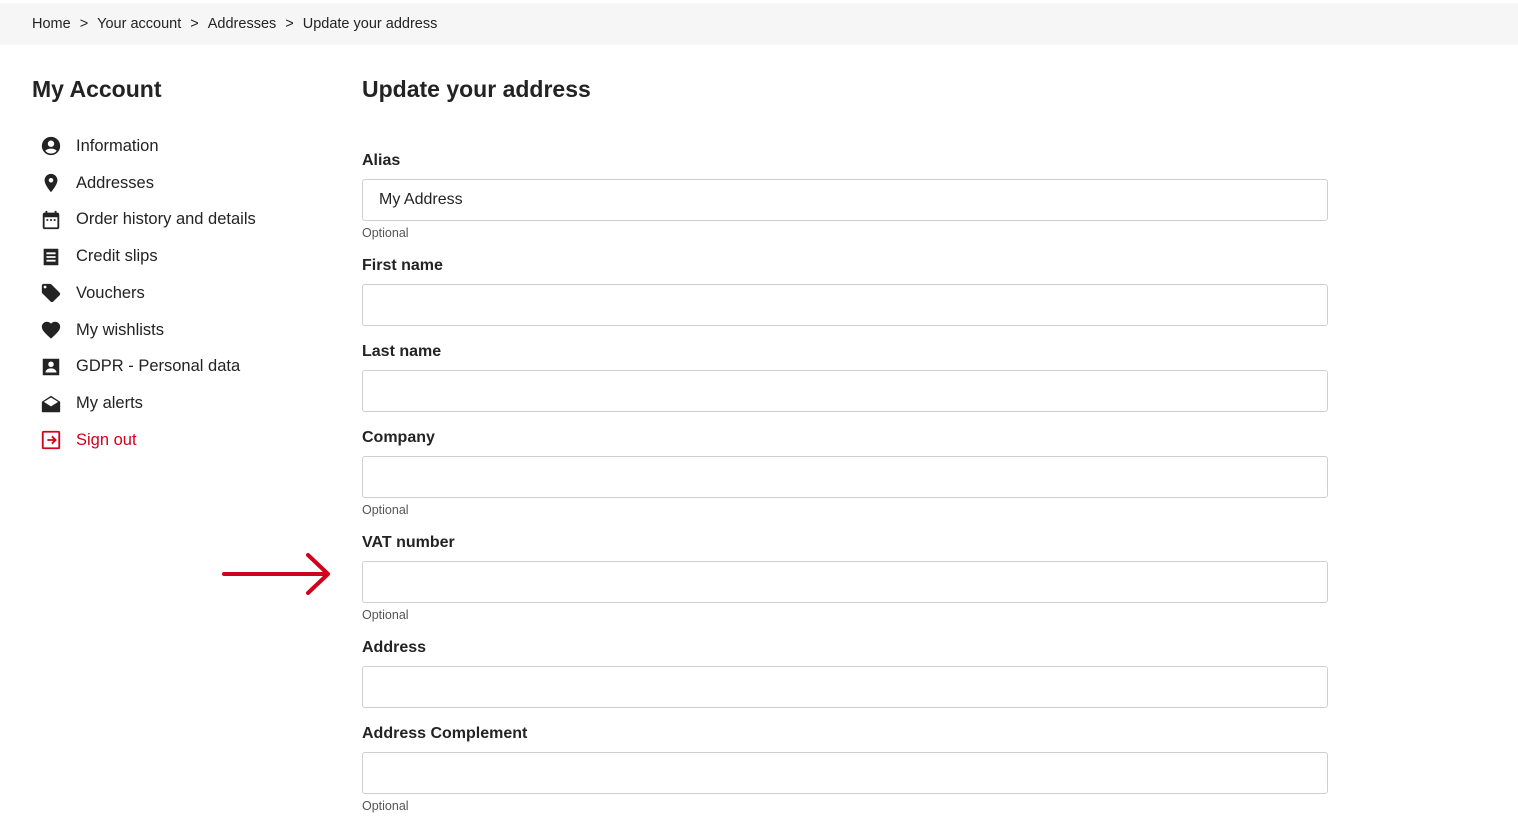 This screenshot has width=1518, height=819. Describe the element at coordinates (476, 89) in the screenshot. I see `page-title: Update your address` at that location.